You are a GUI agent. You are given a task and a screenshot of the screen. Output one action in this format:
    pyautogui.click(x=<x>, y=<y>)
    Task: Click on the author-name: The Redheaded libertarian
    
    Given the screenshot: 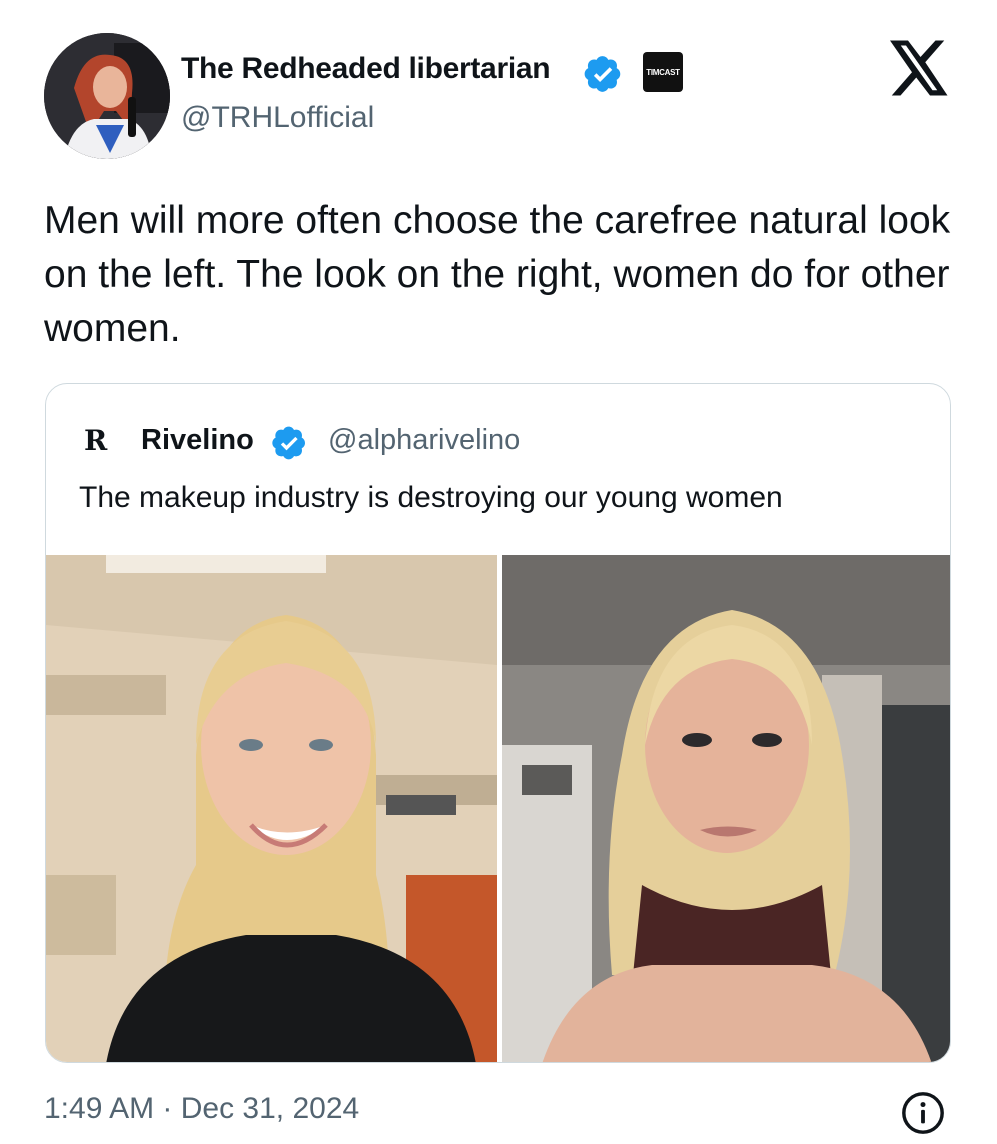 What is the action you would take?
    pyautogui.click(x=366, y=69)
    